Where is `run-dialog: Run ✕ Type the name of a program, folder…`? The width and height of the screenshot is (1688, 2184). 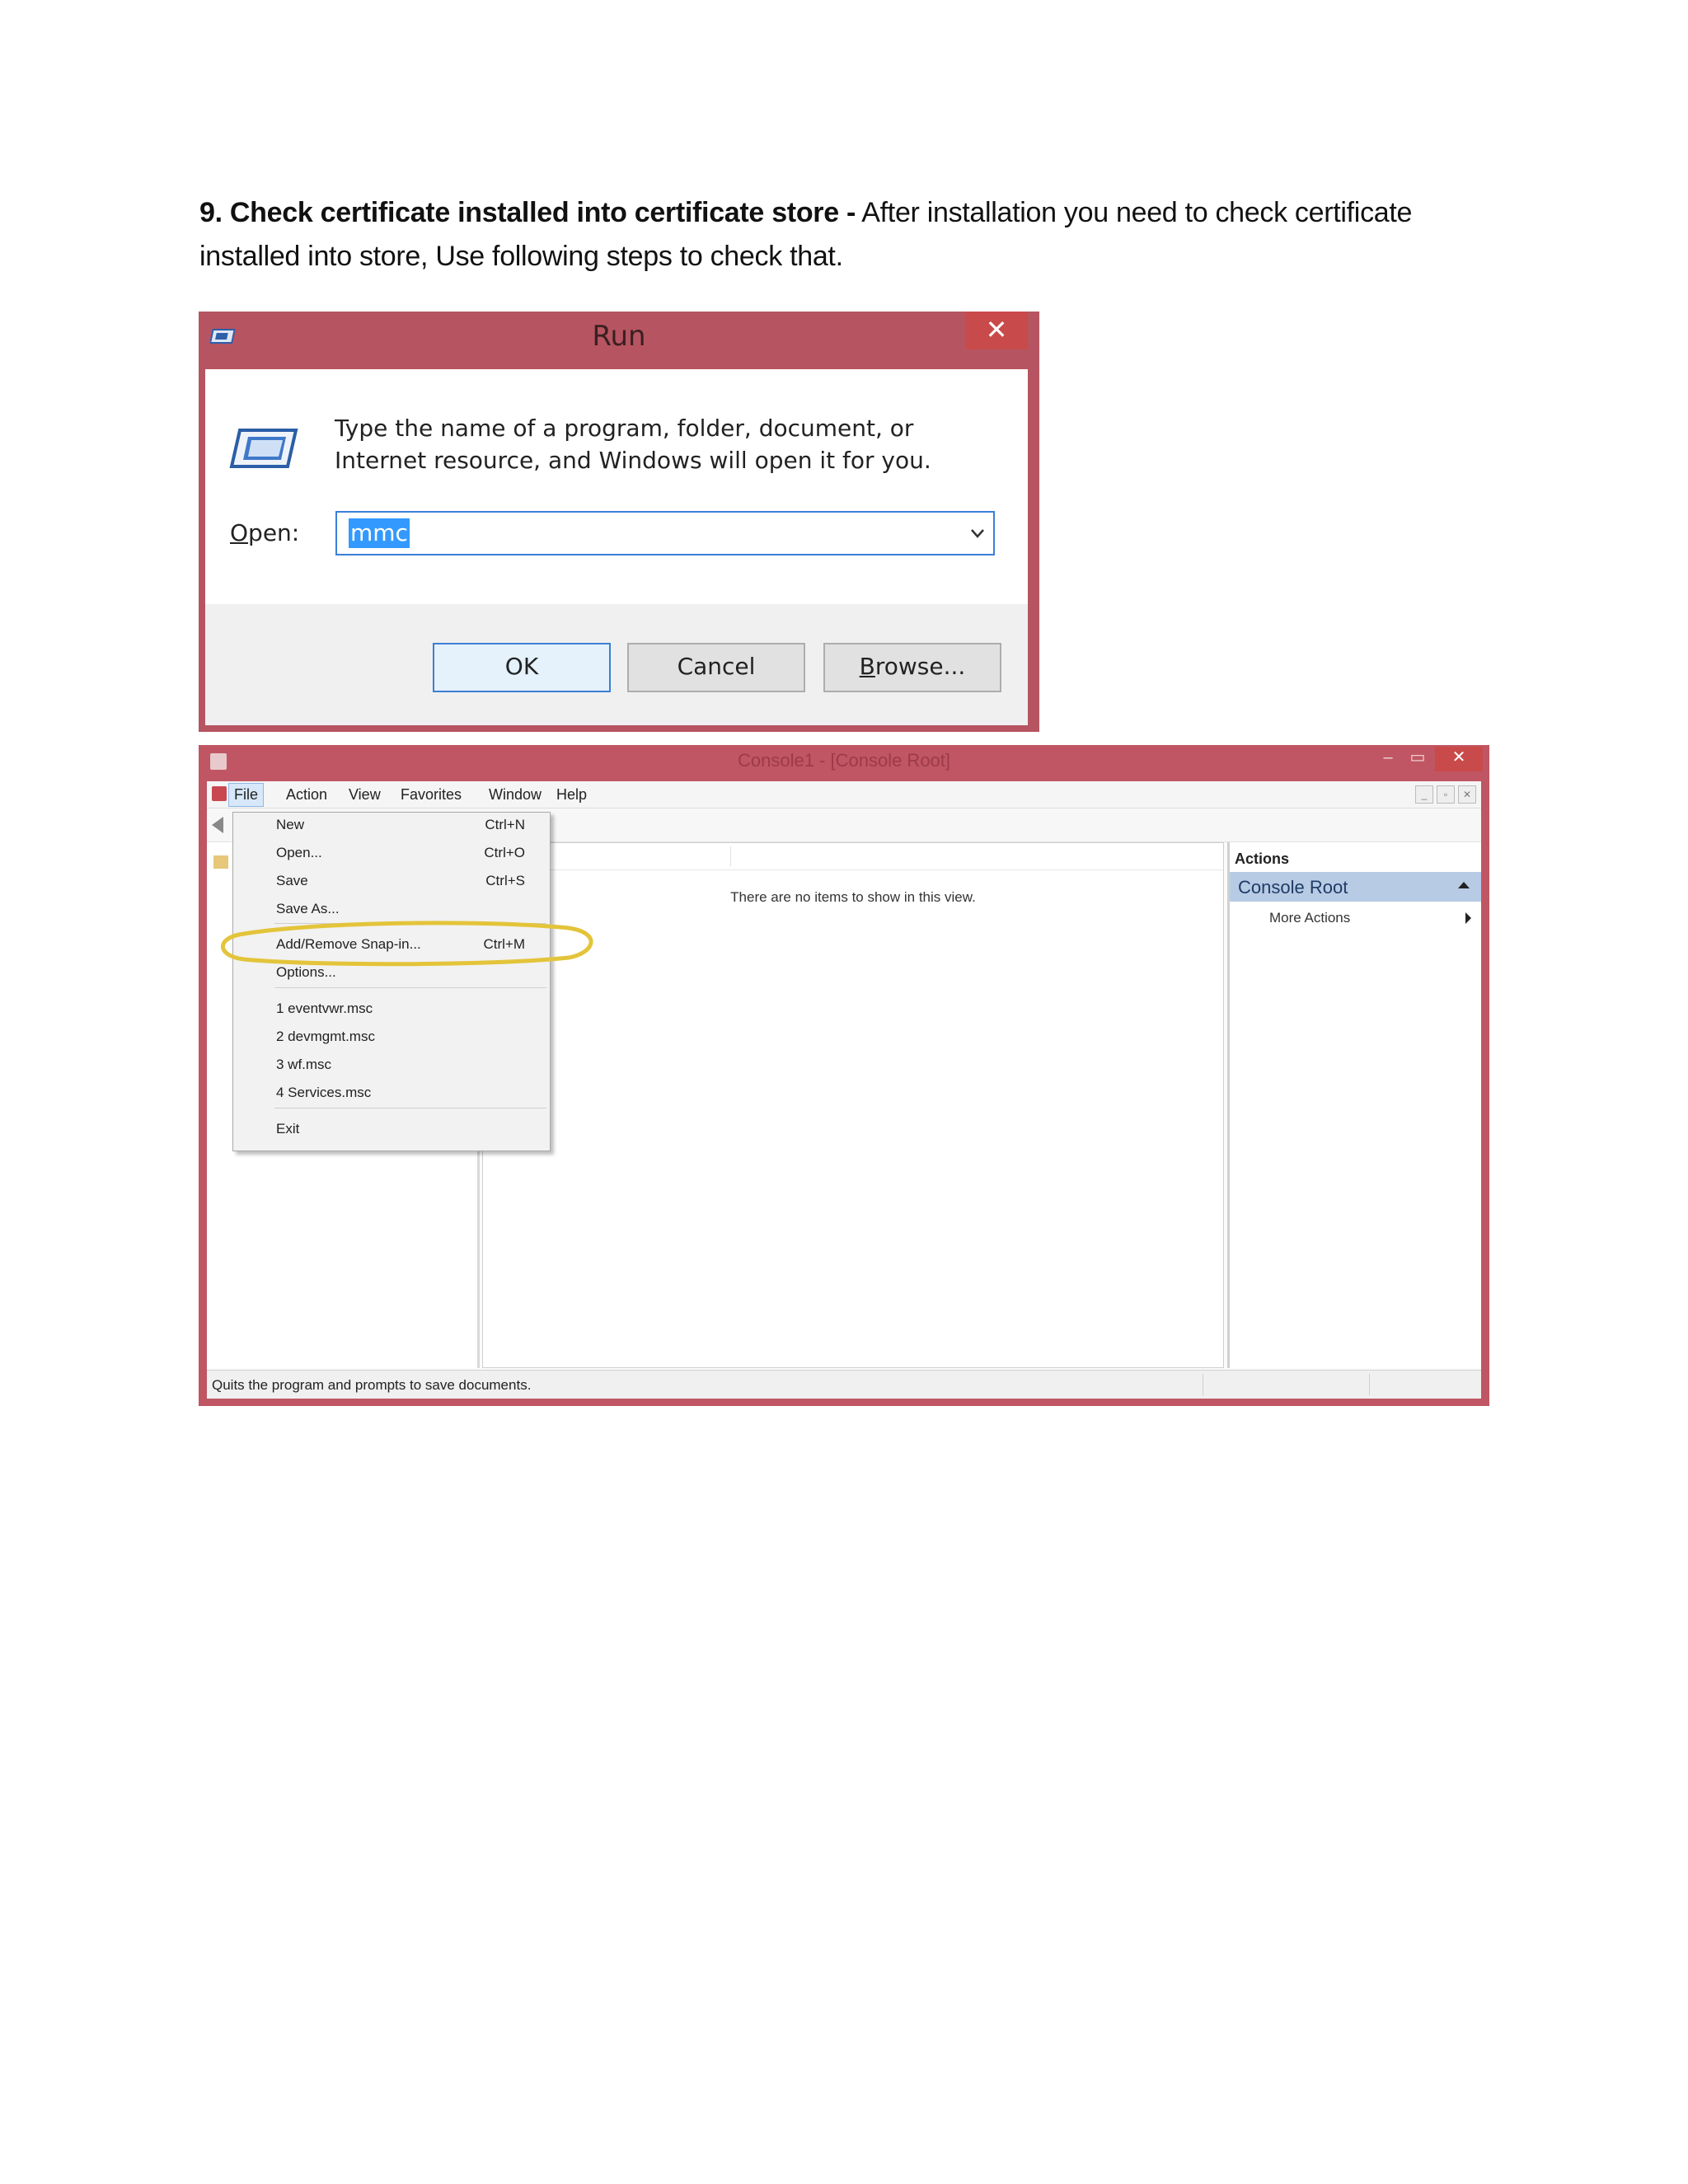
run-dialog: Run ✕ Type the name of a program, folder… is located at coordinates (619, 522).